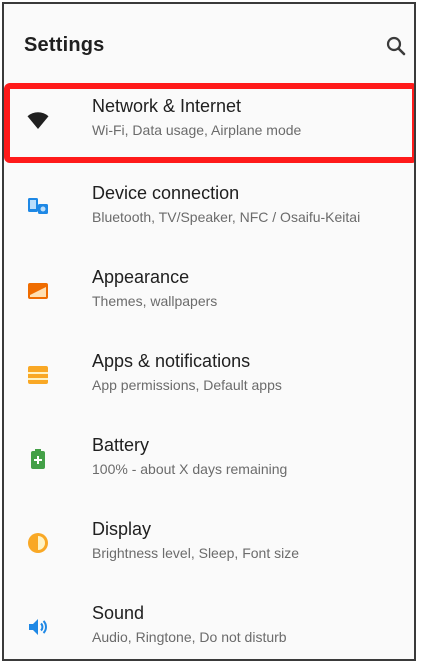 This screenshot has width=422, height=665. What do you see at coordinates (187, 385) in the screenshot?
I see `item-subtitle: App permissions, Default apps` at bounding box center [187, 385].